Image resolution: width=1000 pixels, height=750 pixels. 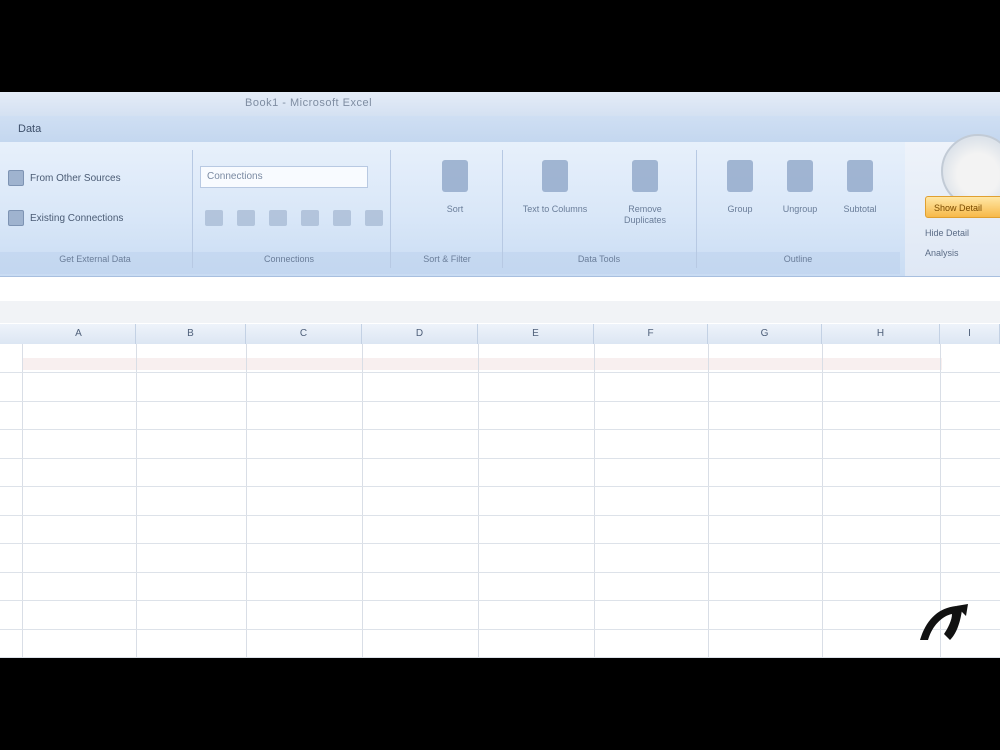 What do you see at coordinates (95, 259) in the screenshot?
I see `group-label-get-external-data: Get External Data` at bounding box center [95, 259].